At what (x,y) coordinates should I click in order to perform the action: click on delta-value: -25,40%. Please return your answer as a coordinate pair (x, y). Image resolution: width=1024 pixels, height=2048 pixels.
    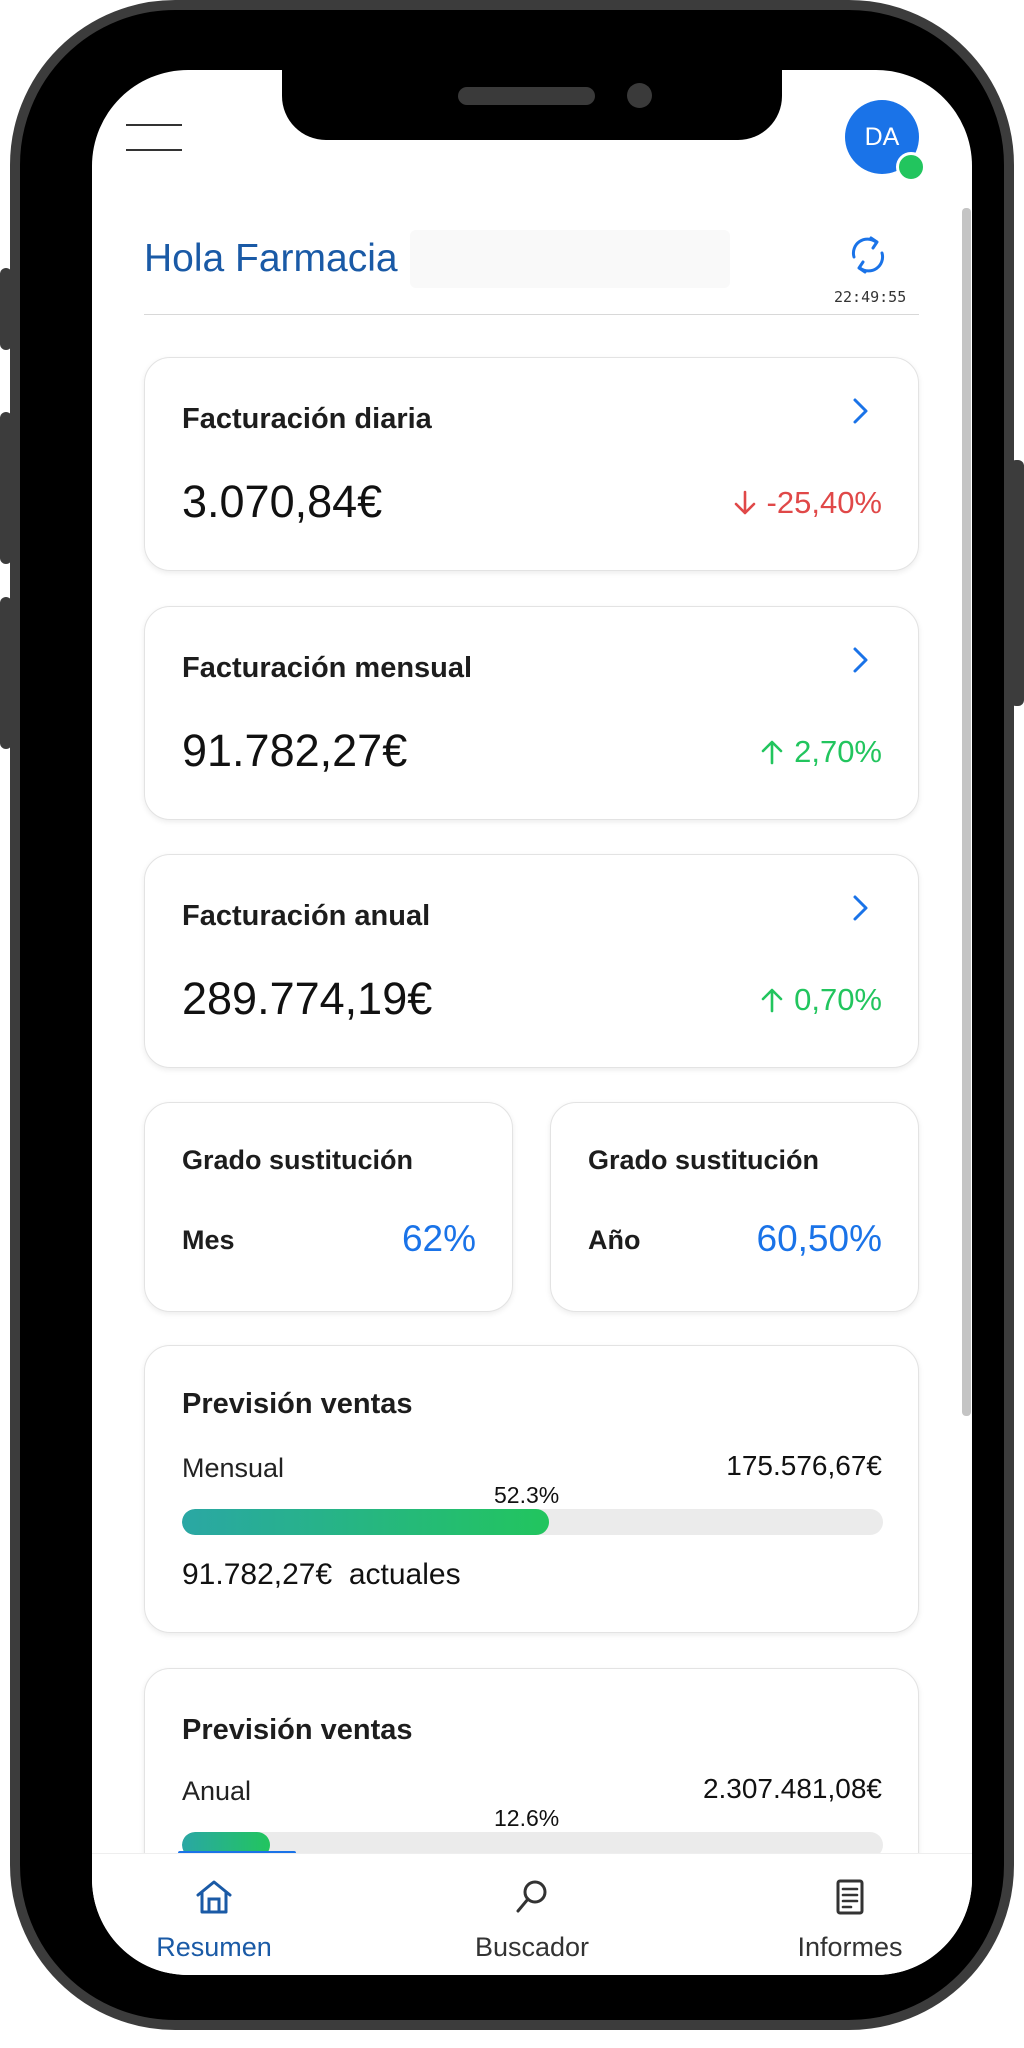
    Looking at the image, I should click on (824, 502).